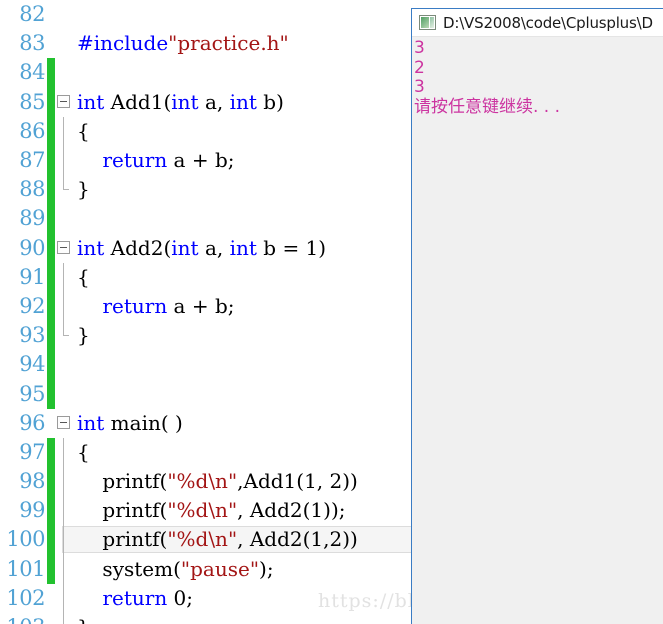 Image resolution: width=663 pixels, height=624 pixels. Describe the element at coordinates (32, 335) in the screenshot. I see `line-number: 93` at that location.